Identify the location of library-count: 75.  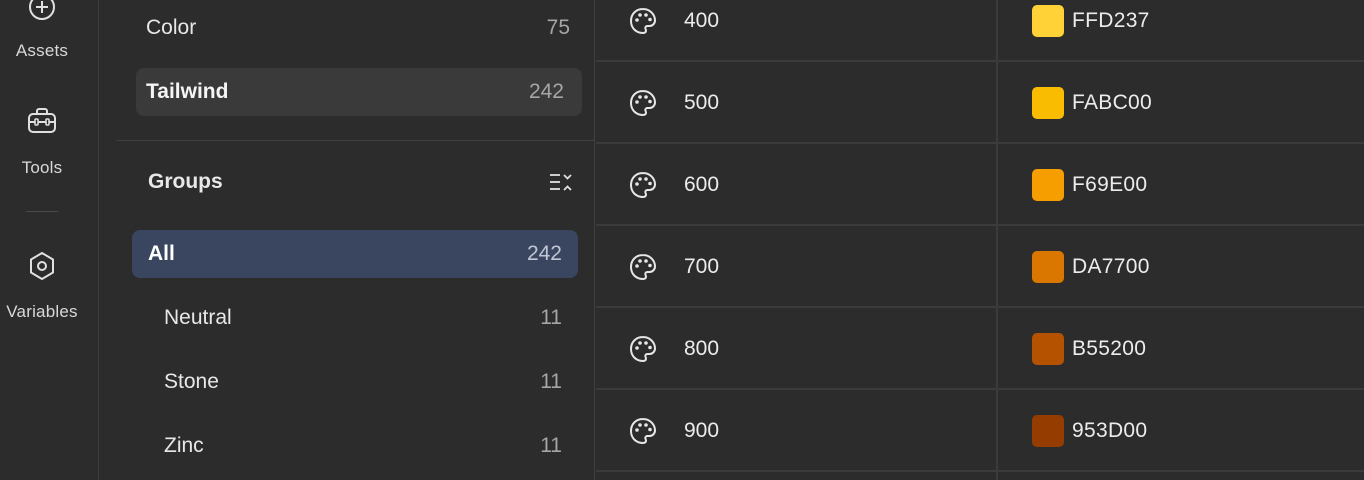
(558, 27).